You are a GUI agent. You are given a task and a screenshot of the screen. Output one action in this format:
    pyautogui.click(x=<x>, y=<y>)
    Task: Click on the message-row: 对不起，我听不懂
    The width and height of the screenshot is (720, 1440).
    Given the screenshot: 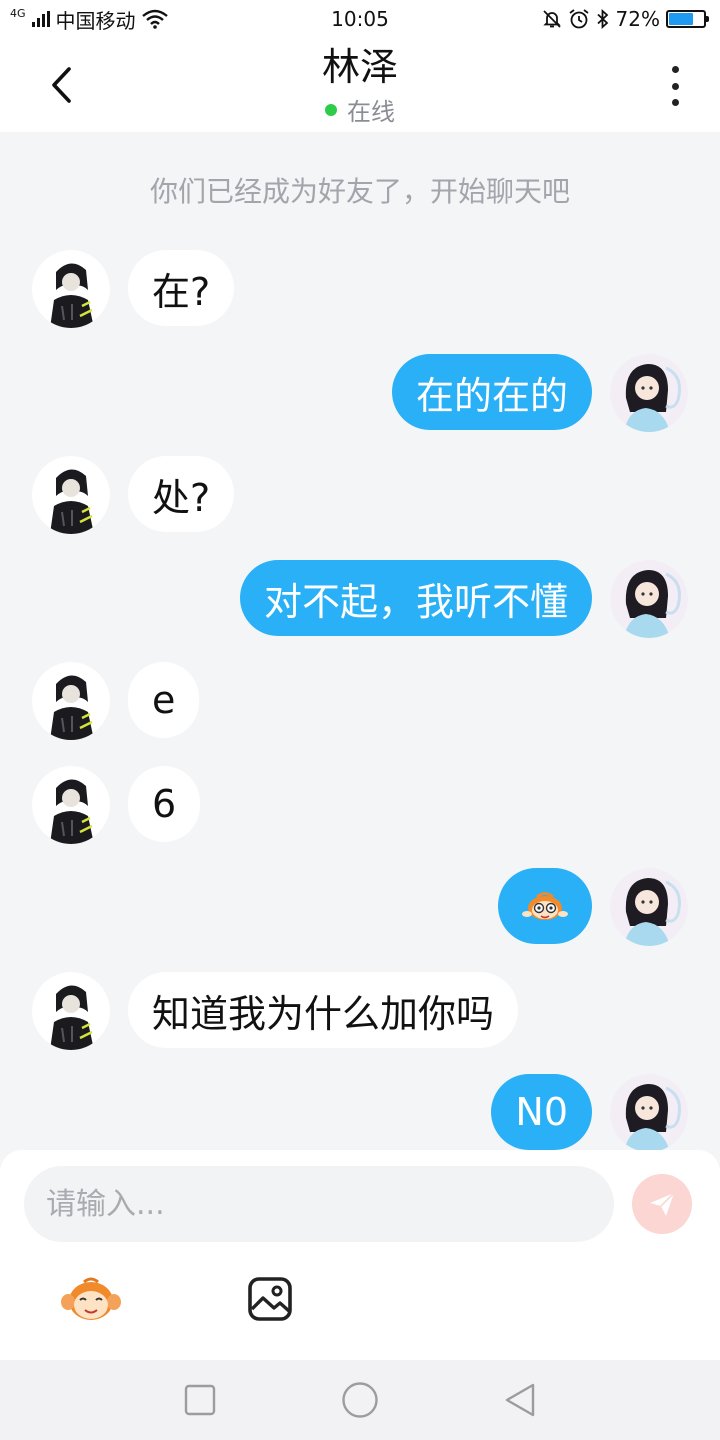 What is the action you would take?
    pyautogui.click(x=360, y=600)
    